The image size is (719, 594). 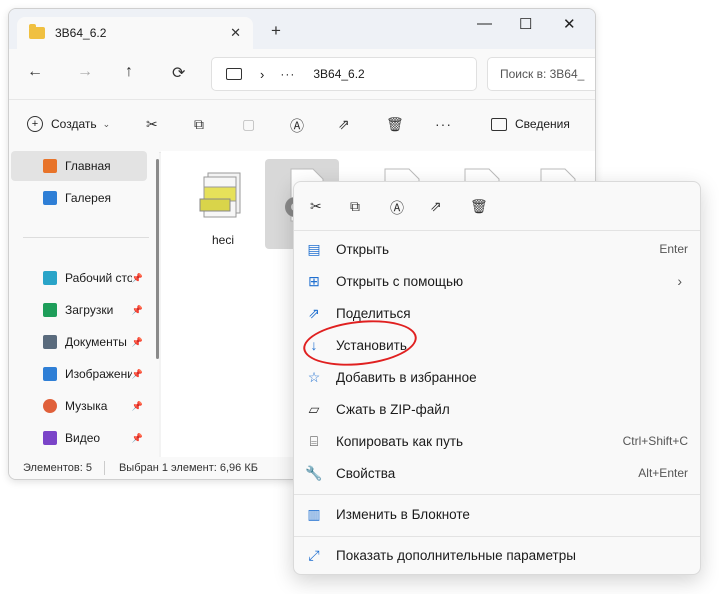 I want to click on delete-button: 🗑, so click(x=395, y=124).